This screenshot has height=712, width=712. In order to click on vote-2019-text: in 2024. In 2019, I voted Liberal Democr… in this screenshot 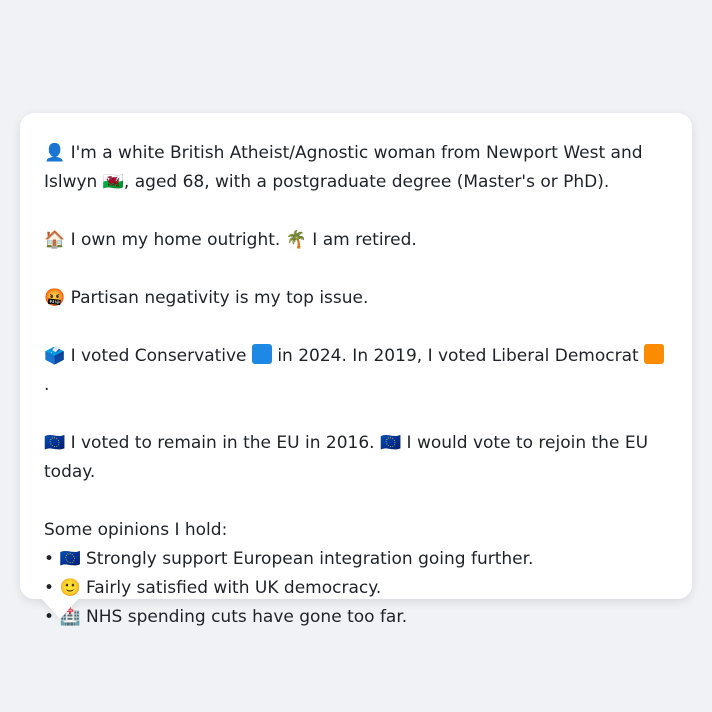, I will do `click(458, 356)`.